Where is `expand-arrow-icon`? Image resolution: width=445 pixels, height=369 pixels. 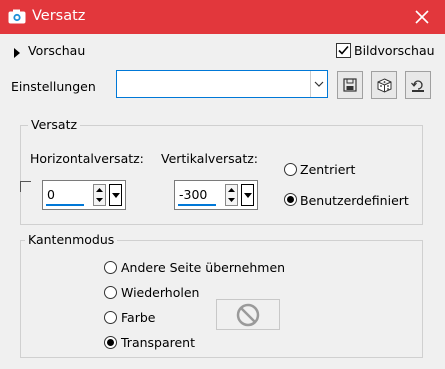
expand-arrow-icon is located at coordinates (17, 53).